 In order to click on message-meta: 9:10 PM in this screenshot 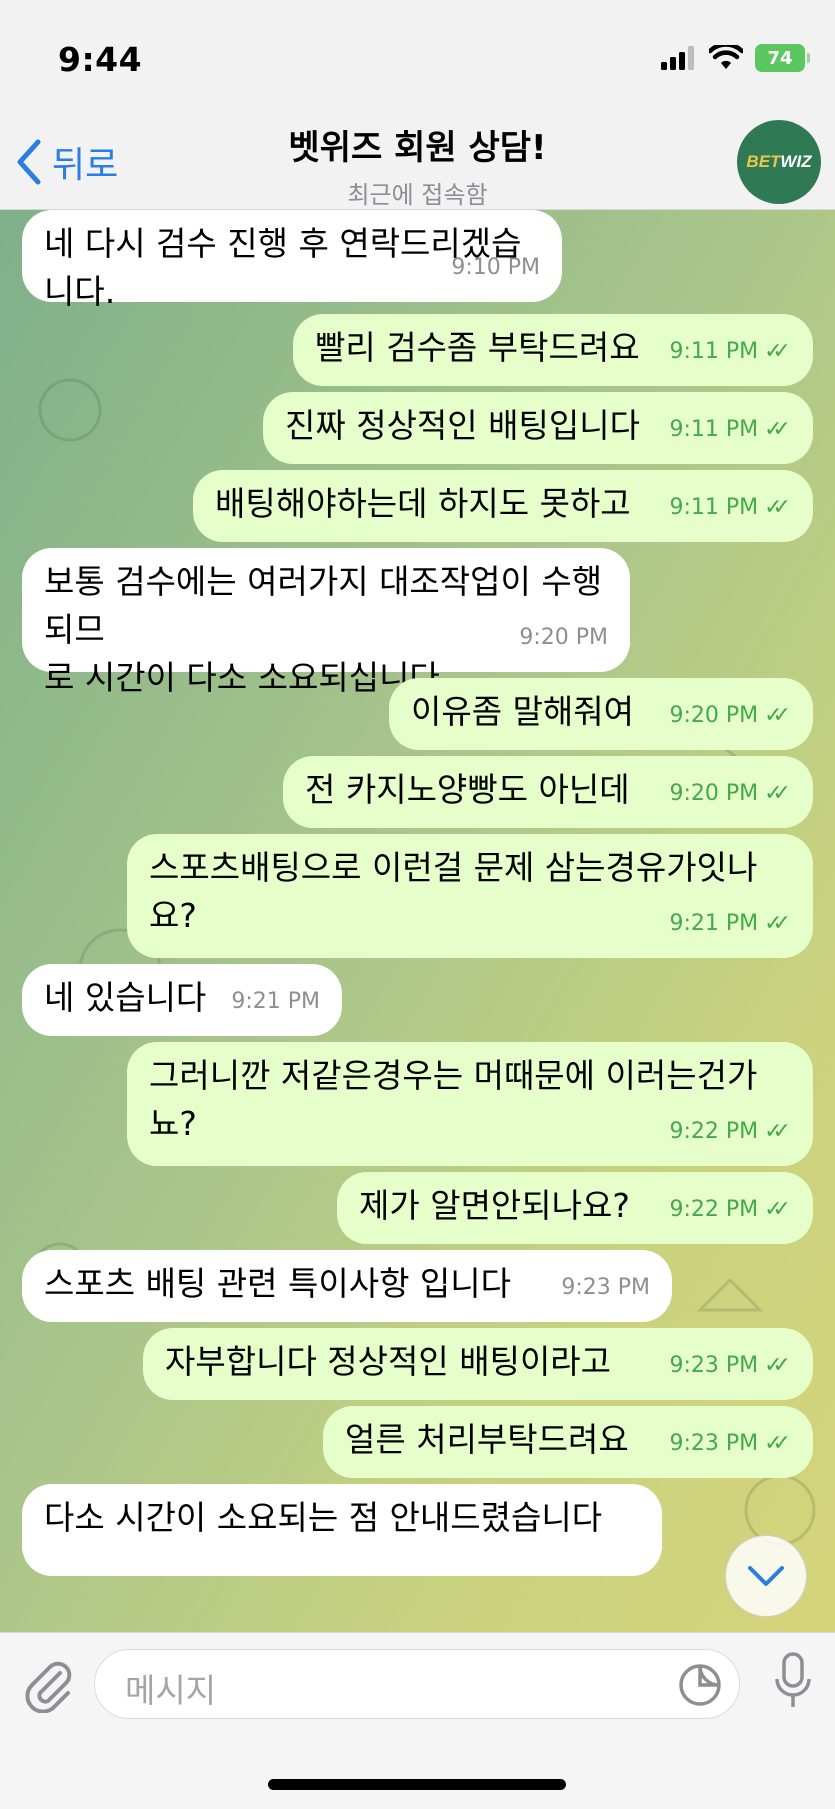, I will do `click(495, 268)`.